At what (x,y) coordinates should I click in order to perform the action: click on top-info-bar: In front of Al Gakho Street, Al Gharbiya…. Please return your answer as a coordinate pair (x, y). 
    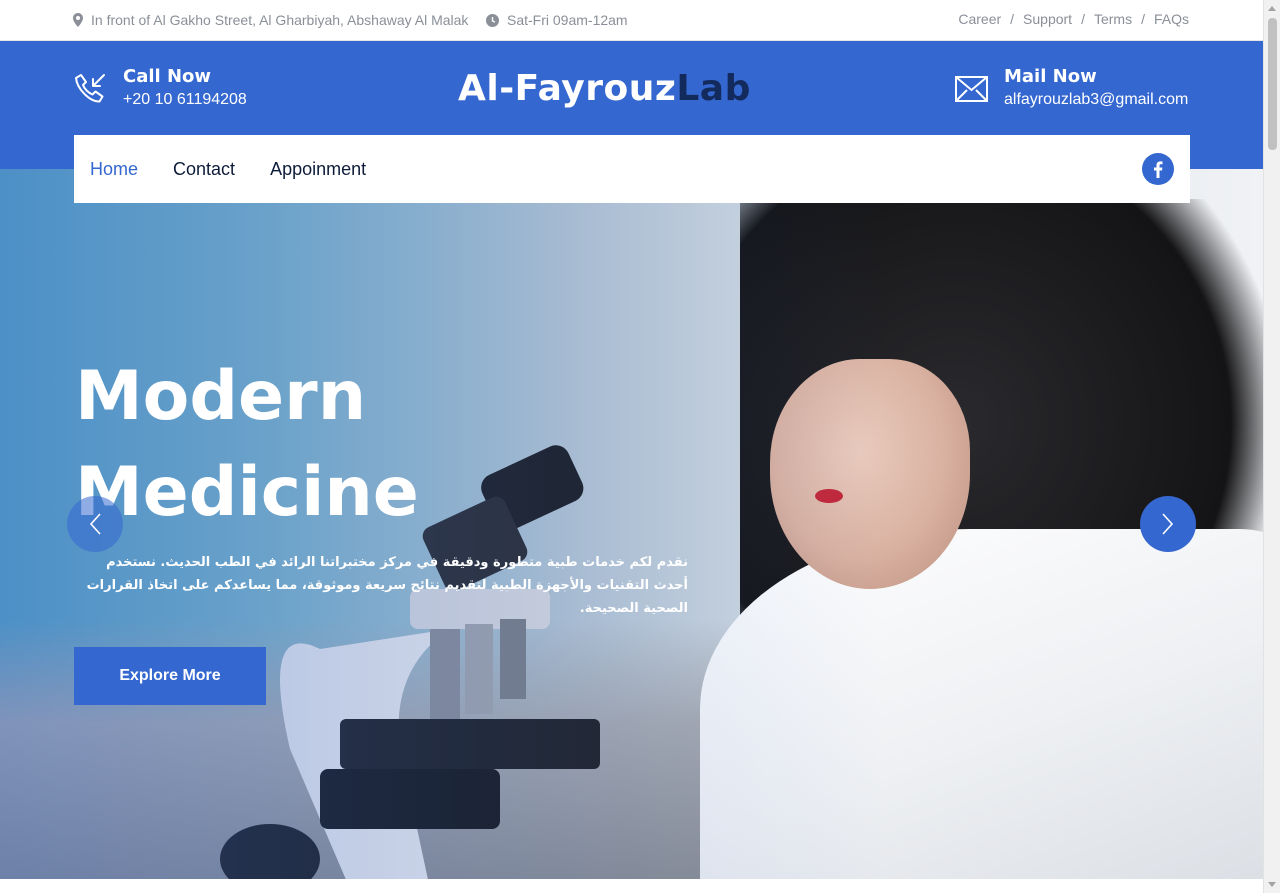
    Looking at the image, I should click on (631, 20).